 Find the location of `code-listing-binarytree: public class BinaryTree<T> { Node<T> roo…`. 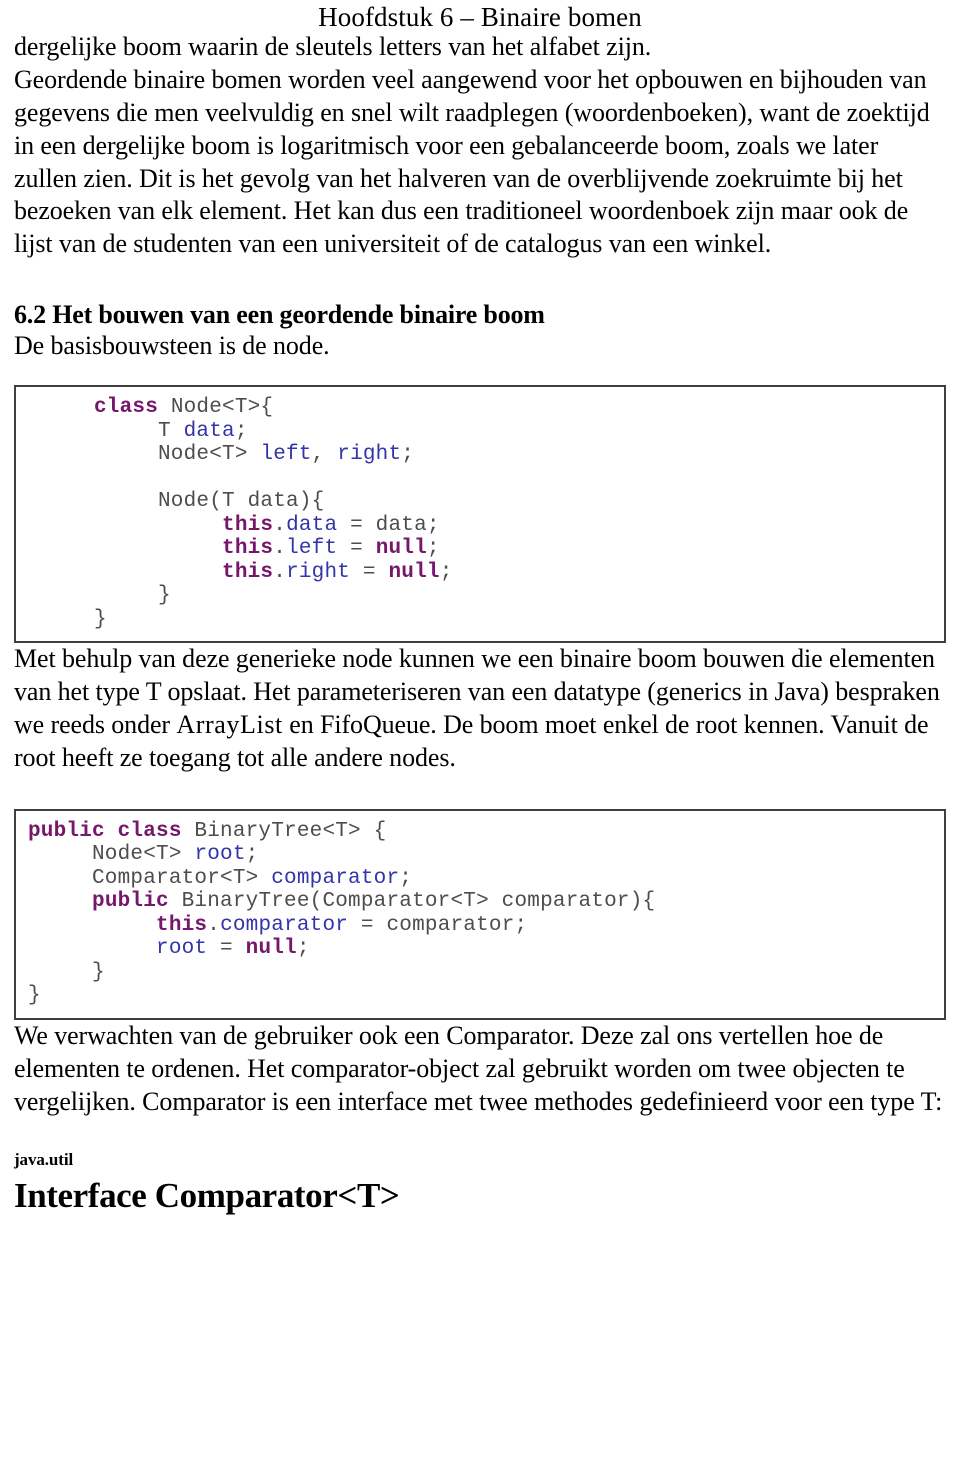

code-listing-binarytree: public class BinaryTree<T> { Node<T> roo… is located at coordinates (480, 914).